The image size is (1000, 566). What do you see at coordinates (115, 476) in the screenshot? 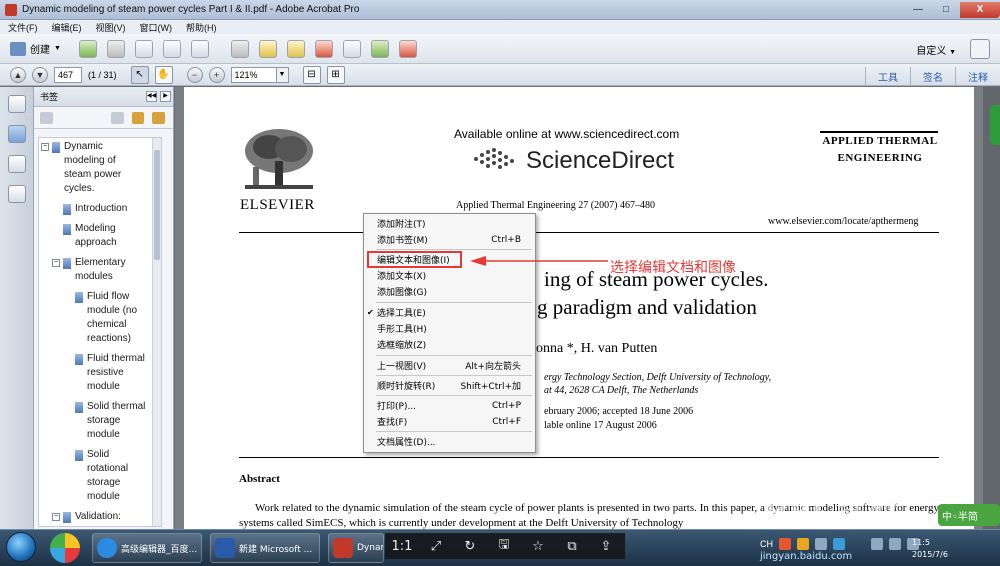
I see `bookmark-item: Solid rotational storage module` at bounding box center [115, 476].